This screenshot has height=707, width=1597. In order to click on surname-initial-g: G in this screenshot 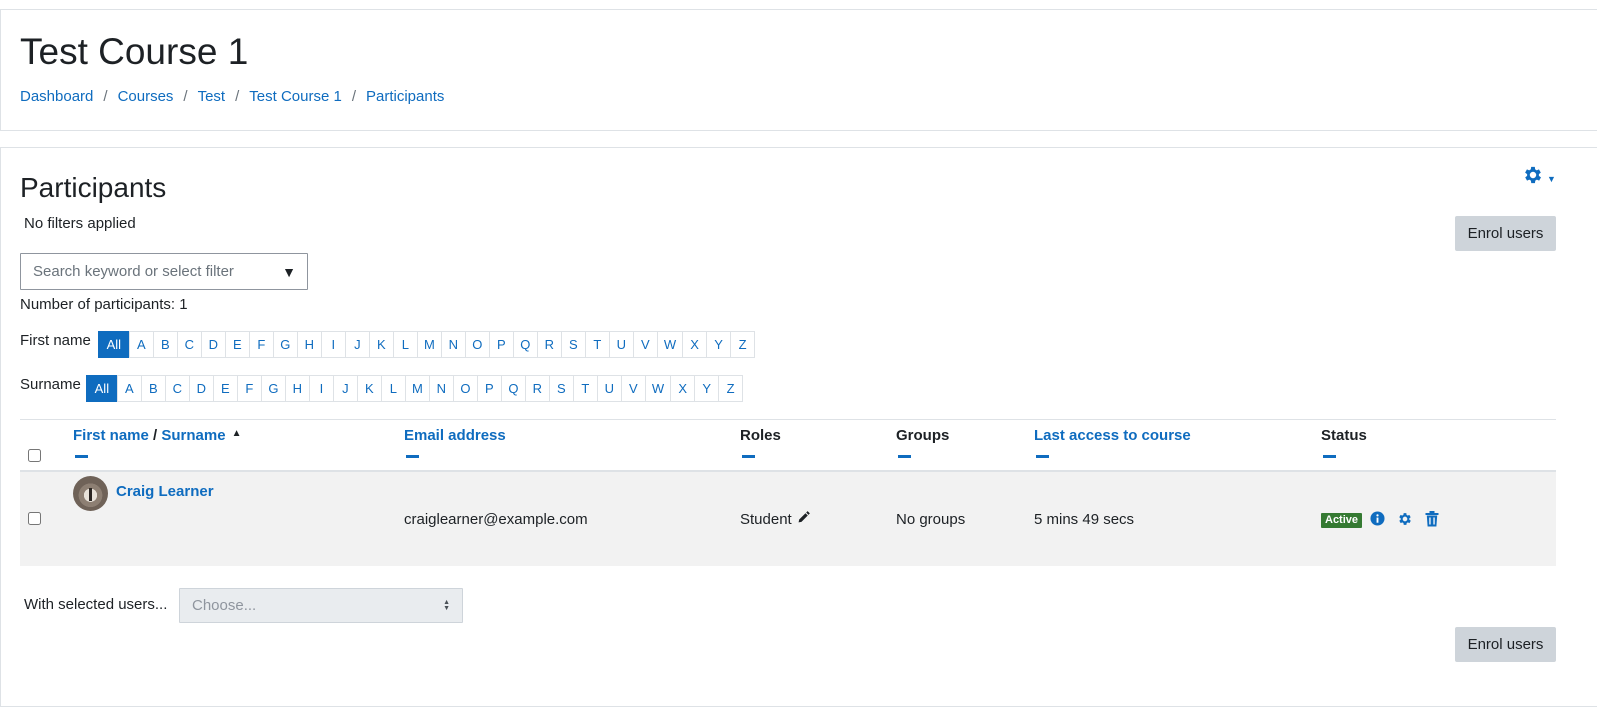, I will do `click(273, 388)`.